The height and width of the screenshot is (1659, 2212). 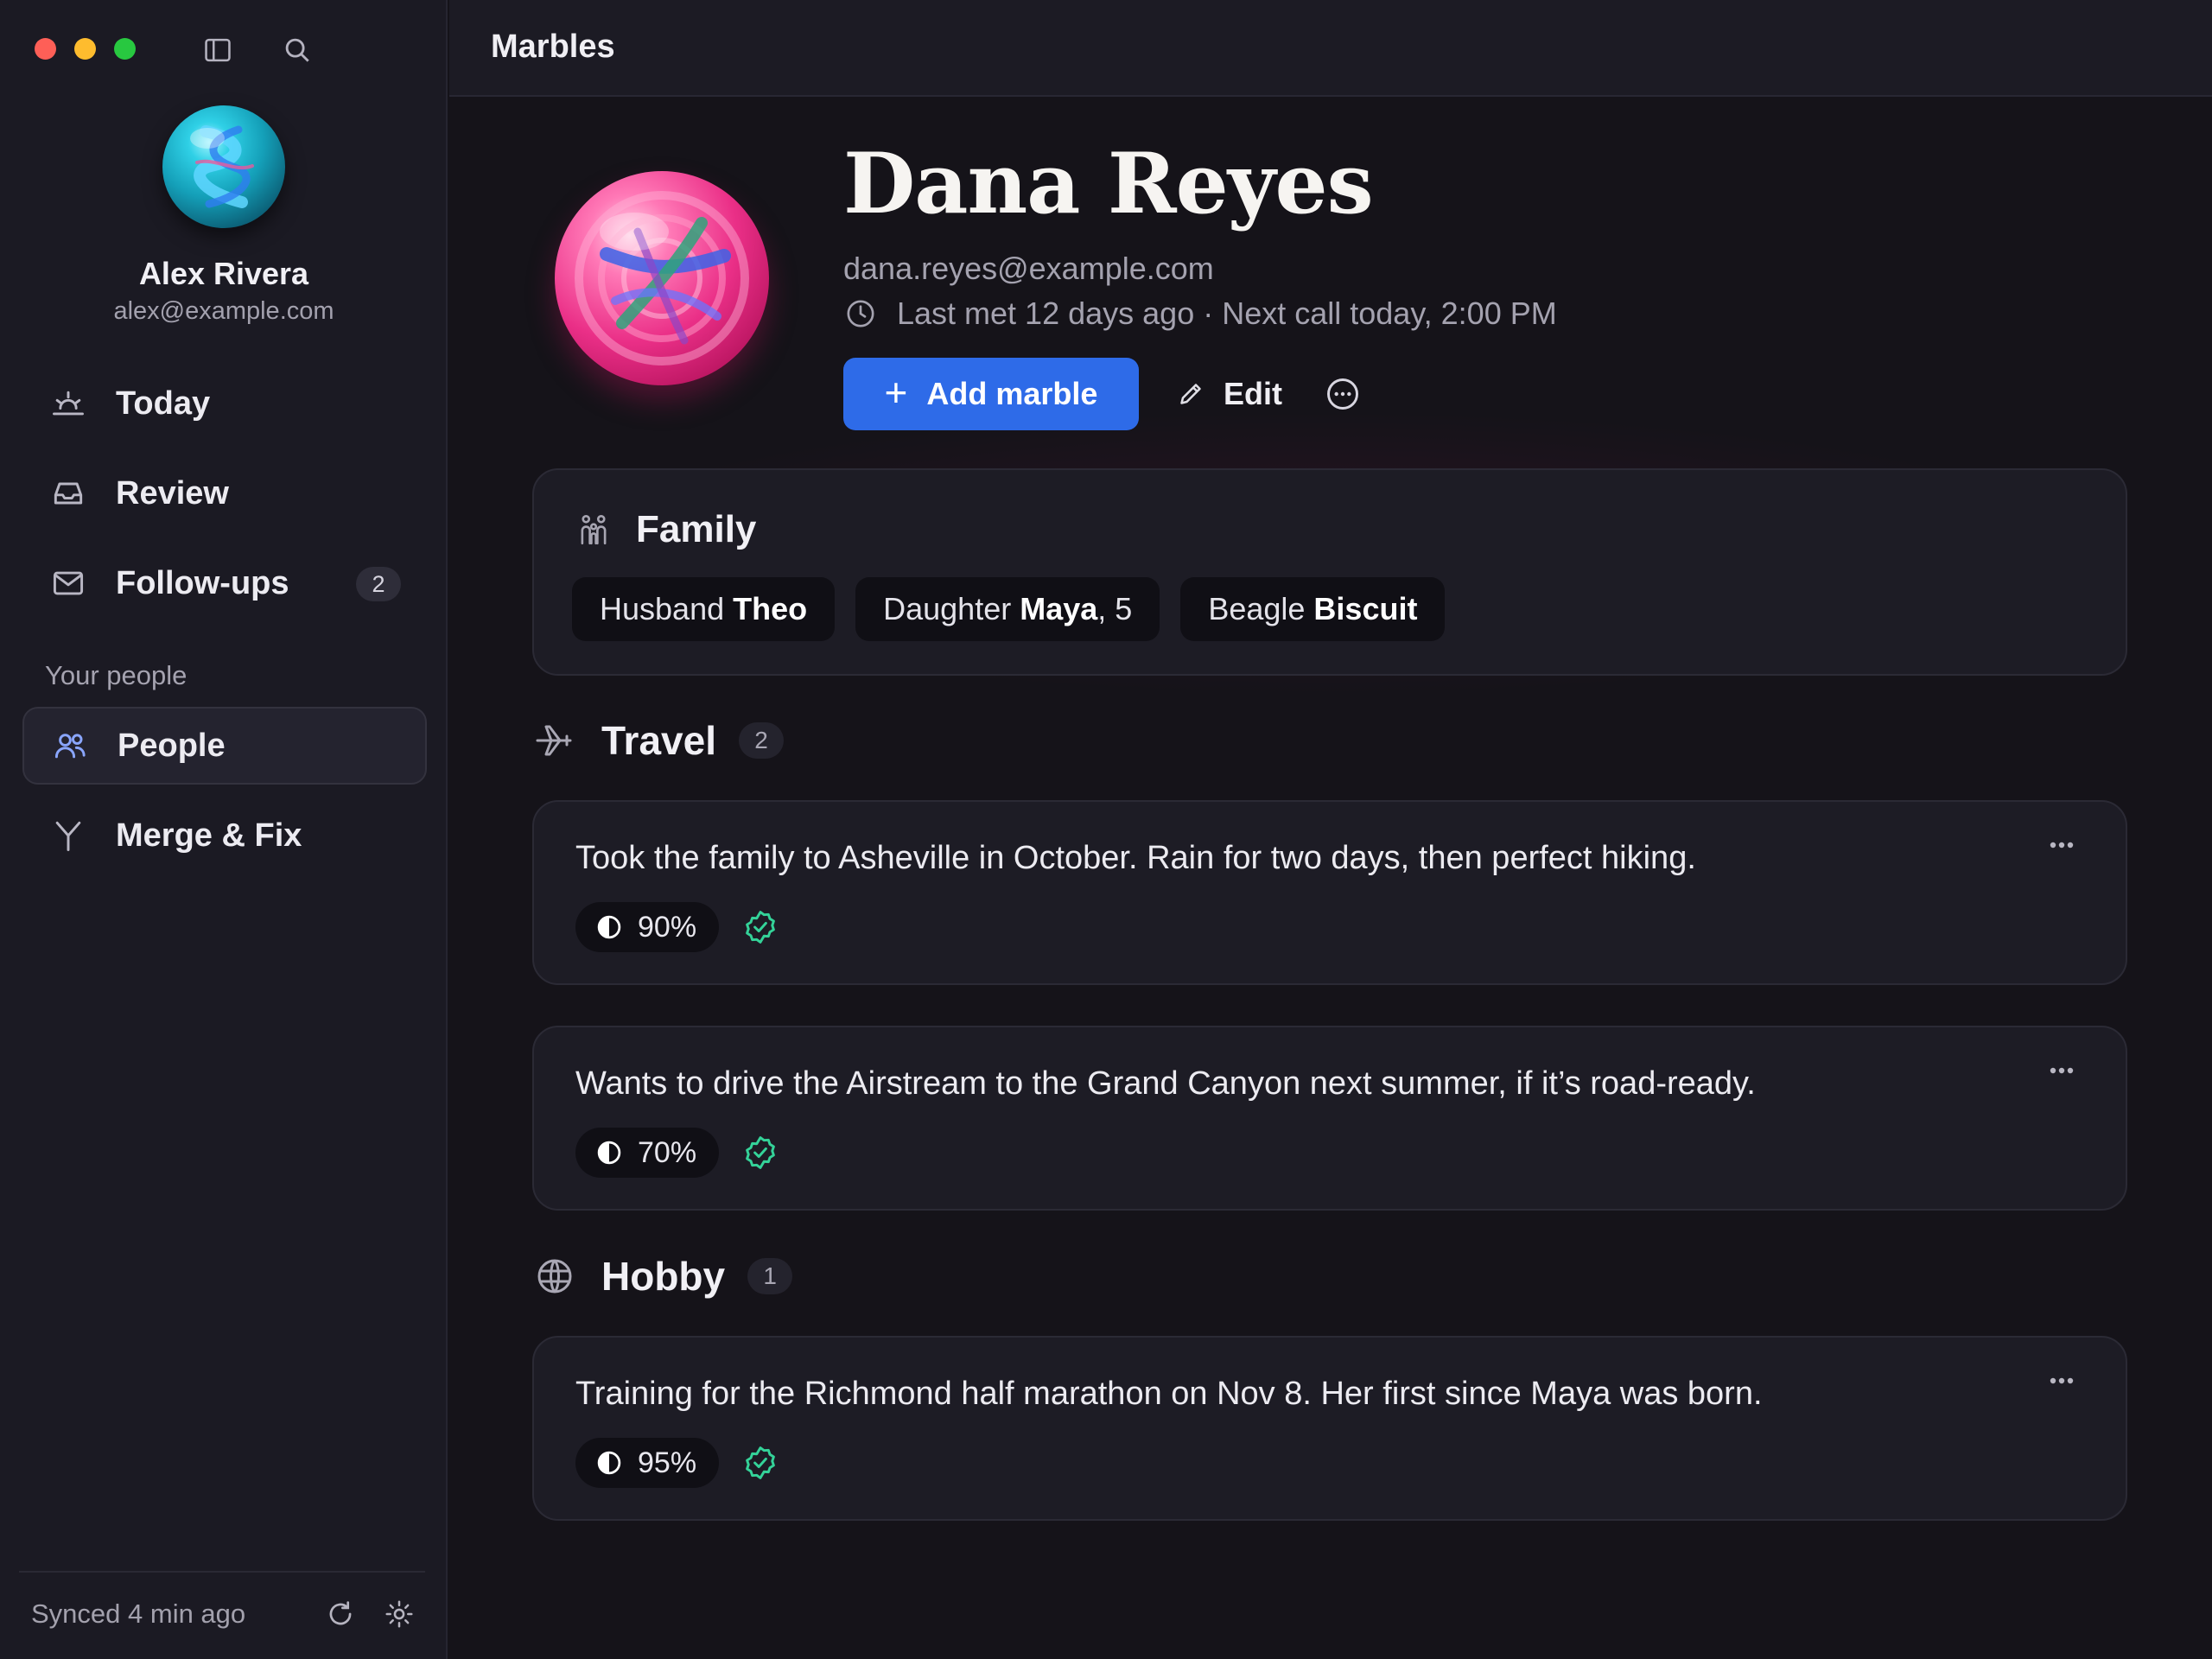 What do you see at coordinates (172, 493) in the screenshot?
I see `nav-label-review: Review` at bounding box center [172, 493].